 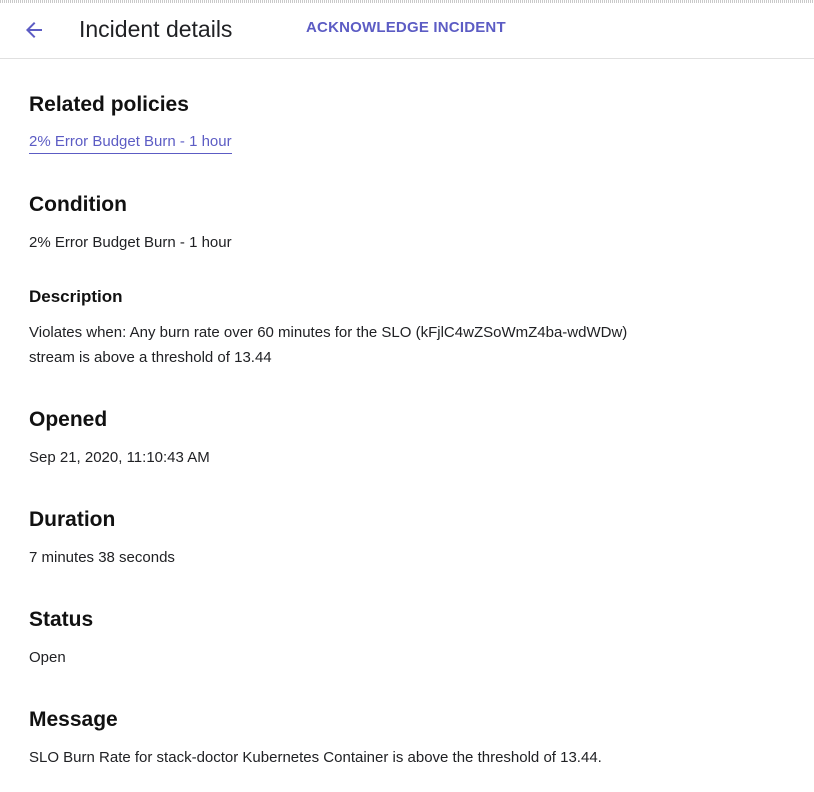 What do you see at coordinates (68, 419) in the screenshot?
I see `opened-heading: Opened` at bounding box center [68, 419].